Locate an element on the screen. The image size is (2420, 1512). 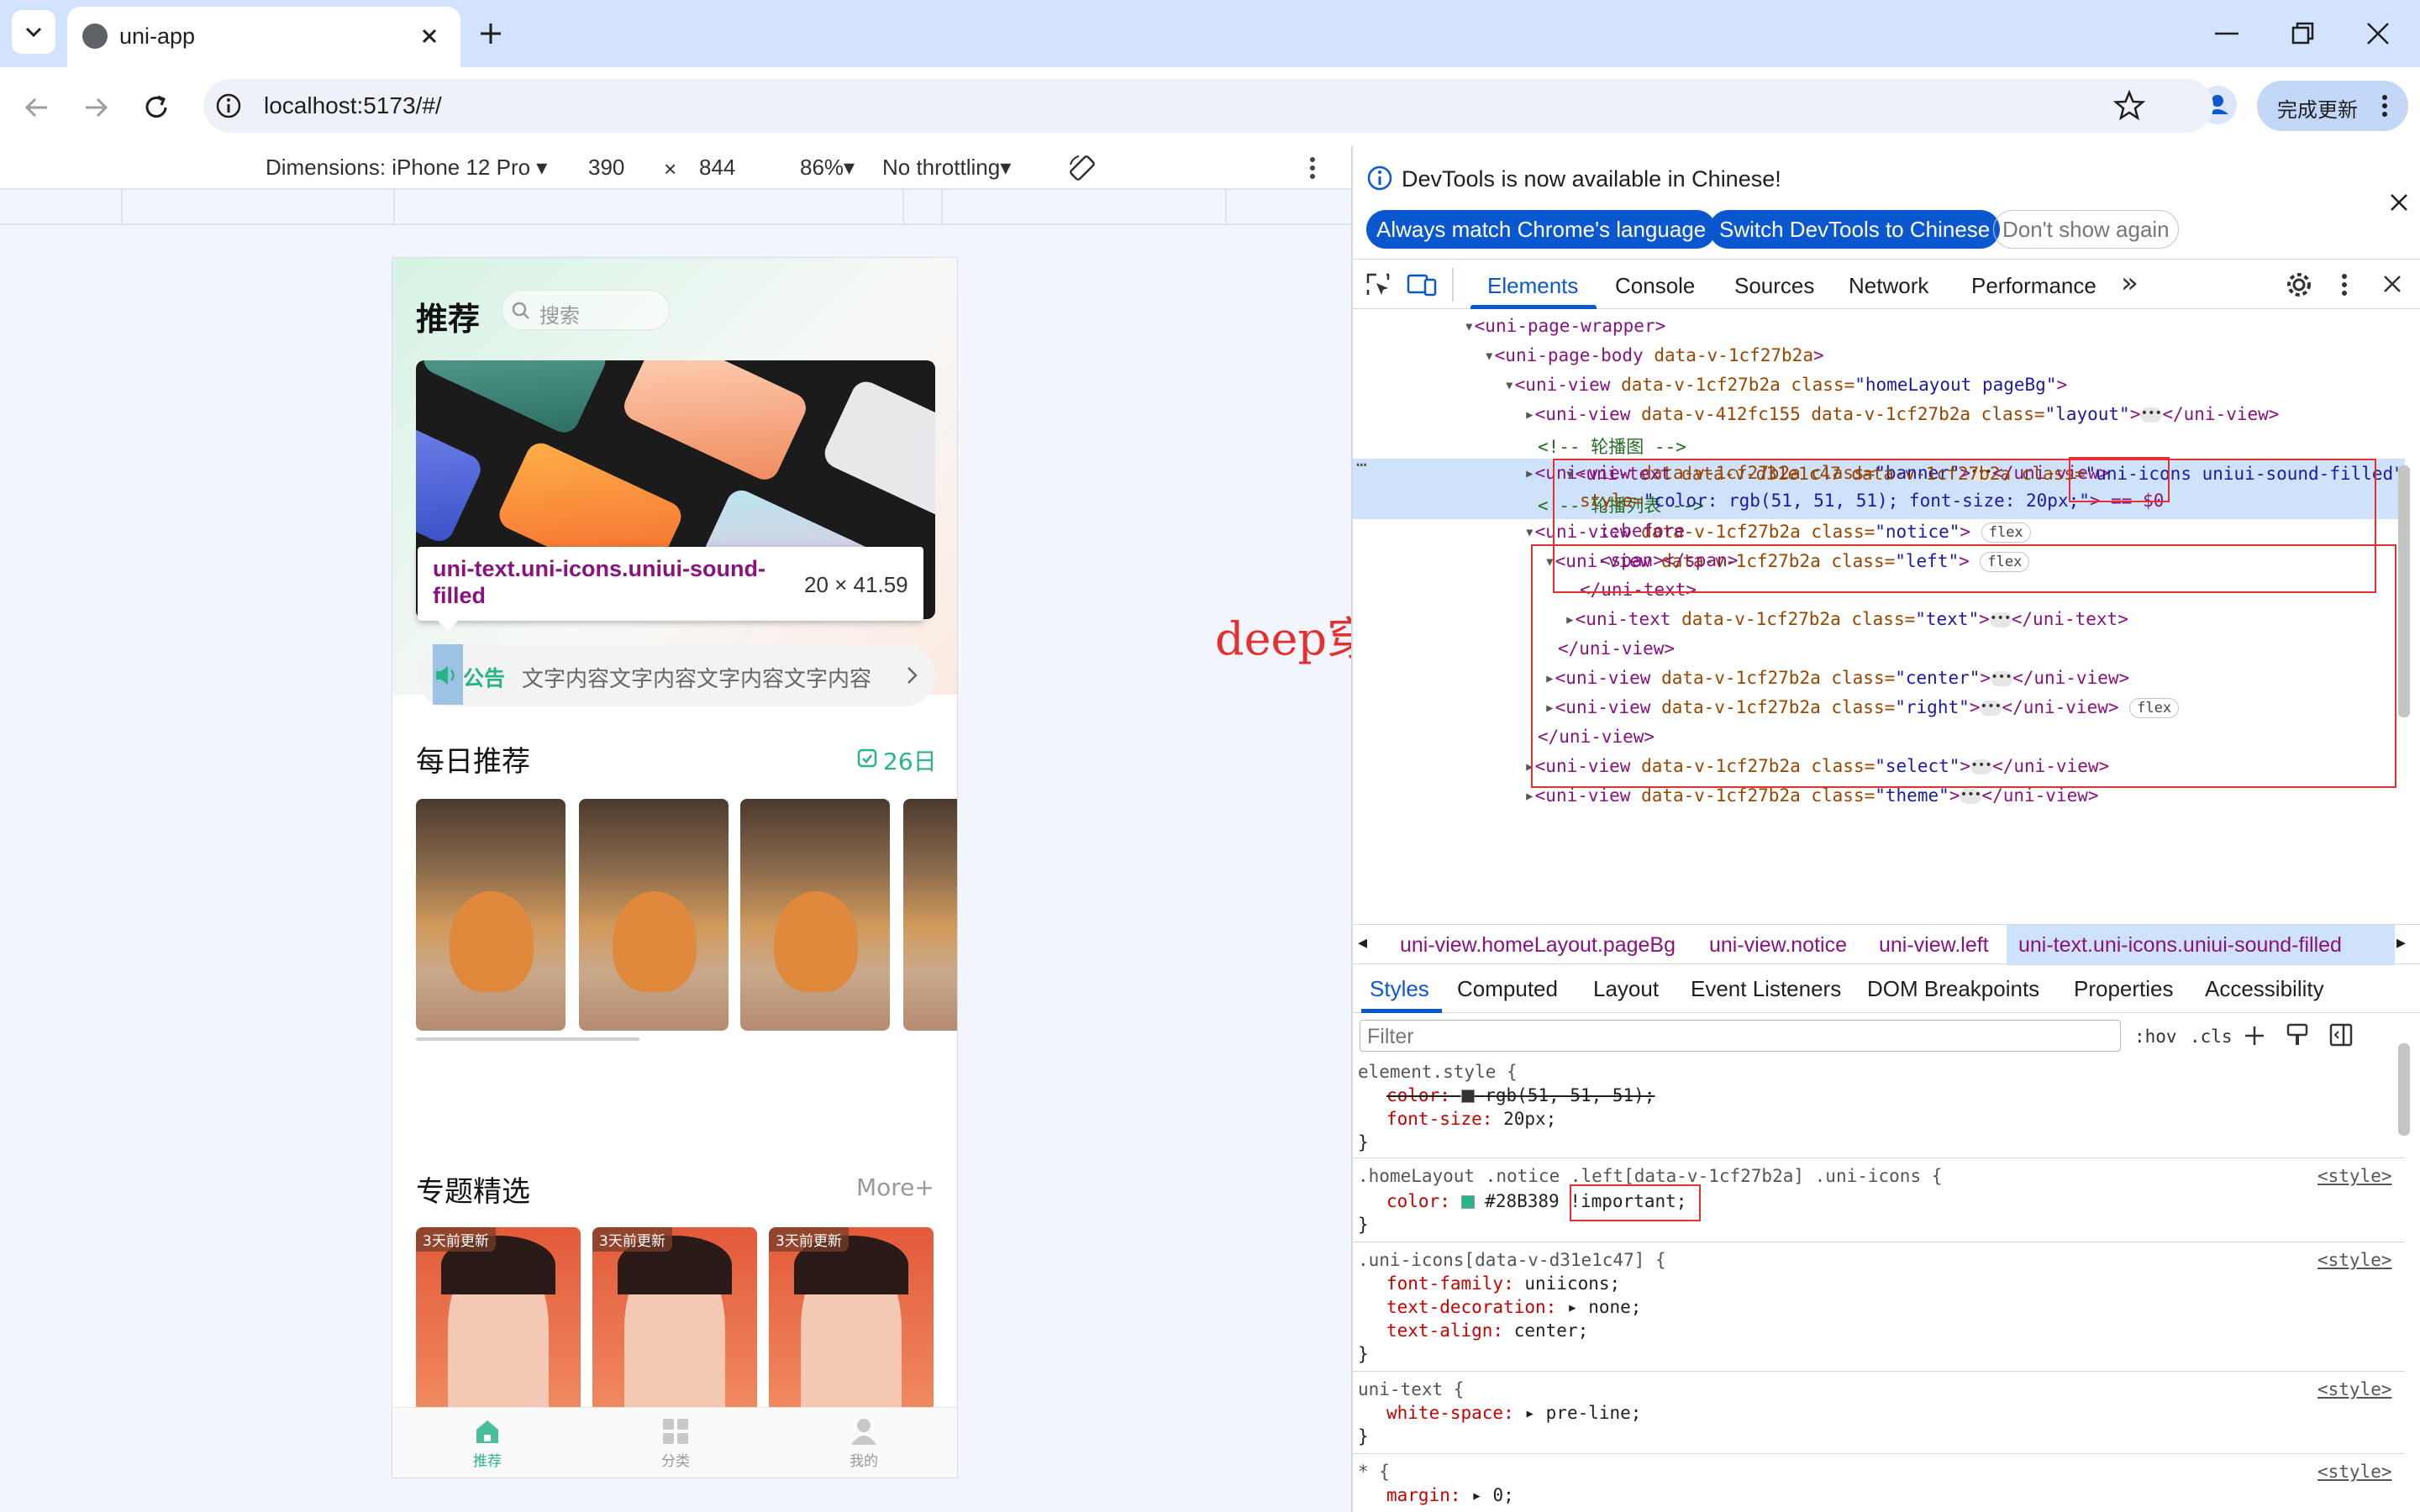
hov-toggle: :hov is located at coordinates (2155, 1036).